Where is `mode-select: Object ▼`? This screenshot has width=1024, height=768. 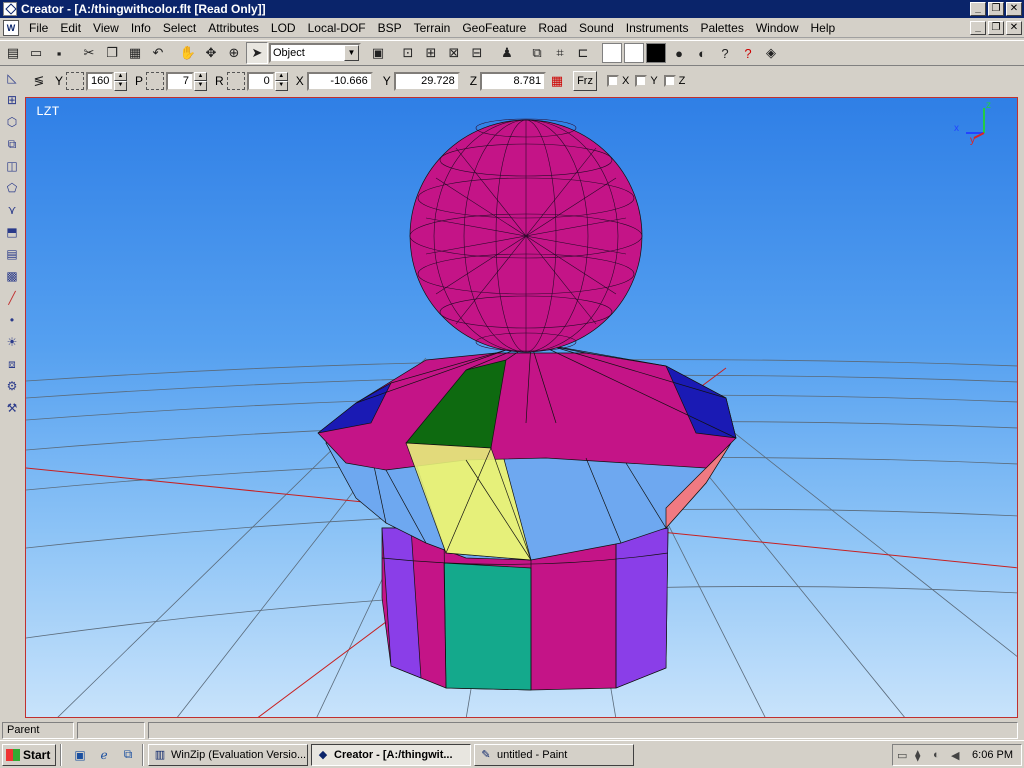
mode-select: Object ▼ is located at coordinates (315, 53).